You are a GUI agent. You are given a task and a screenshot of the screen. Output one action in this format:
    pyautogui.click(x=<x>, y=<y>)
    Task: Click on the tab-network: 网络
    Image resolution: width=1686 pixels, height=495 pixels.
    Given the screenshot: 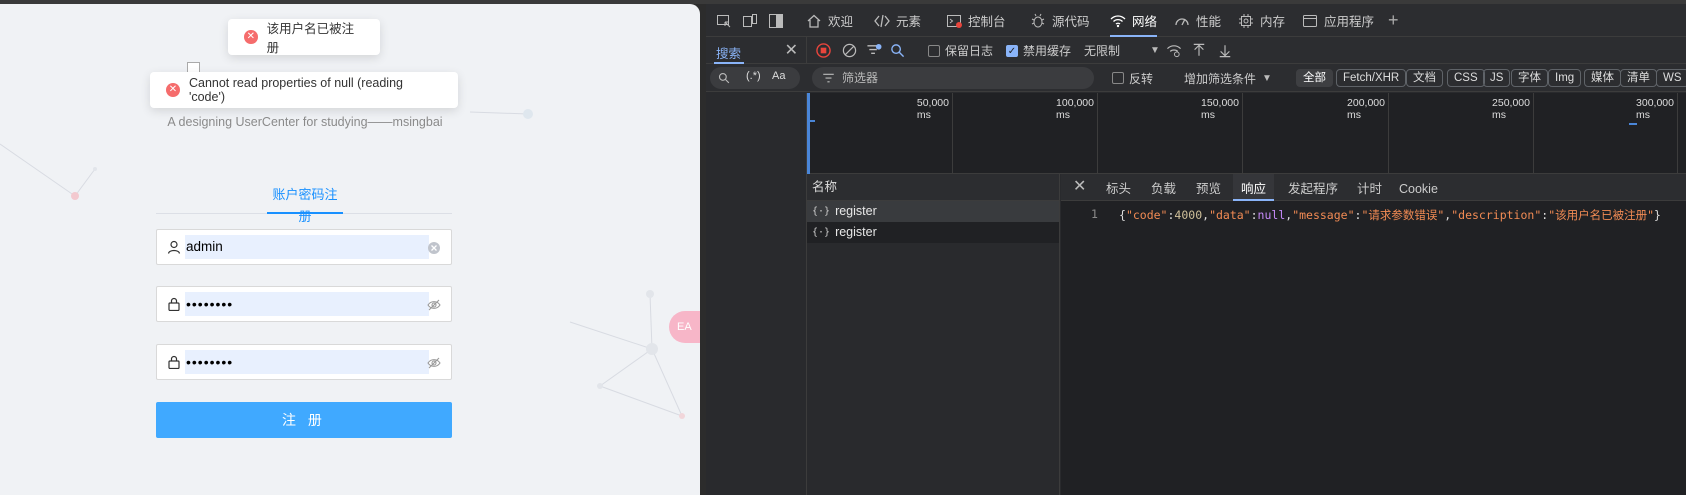 What is the action you would take?
    pyautogui.click(x=1134, y=20)
    